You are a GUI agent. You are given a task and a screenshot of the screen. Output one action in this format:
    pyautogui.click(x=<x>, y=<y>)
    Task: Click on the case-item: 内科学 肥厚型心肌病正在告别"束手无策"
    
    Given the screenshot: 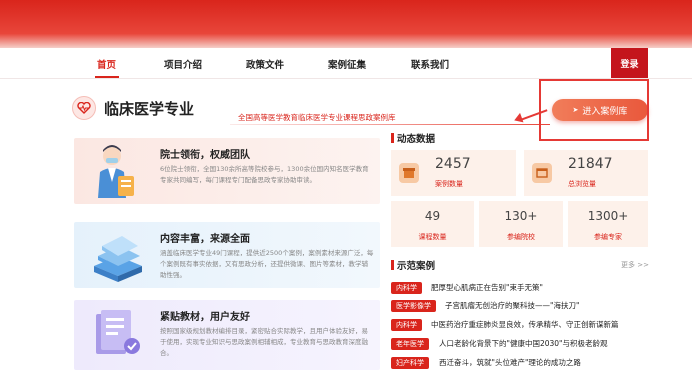 What is the action you would take?
    pyautogui.click(x=521, y=288)
    